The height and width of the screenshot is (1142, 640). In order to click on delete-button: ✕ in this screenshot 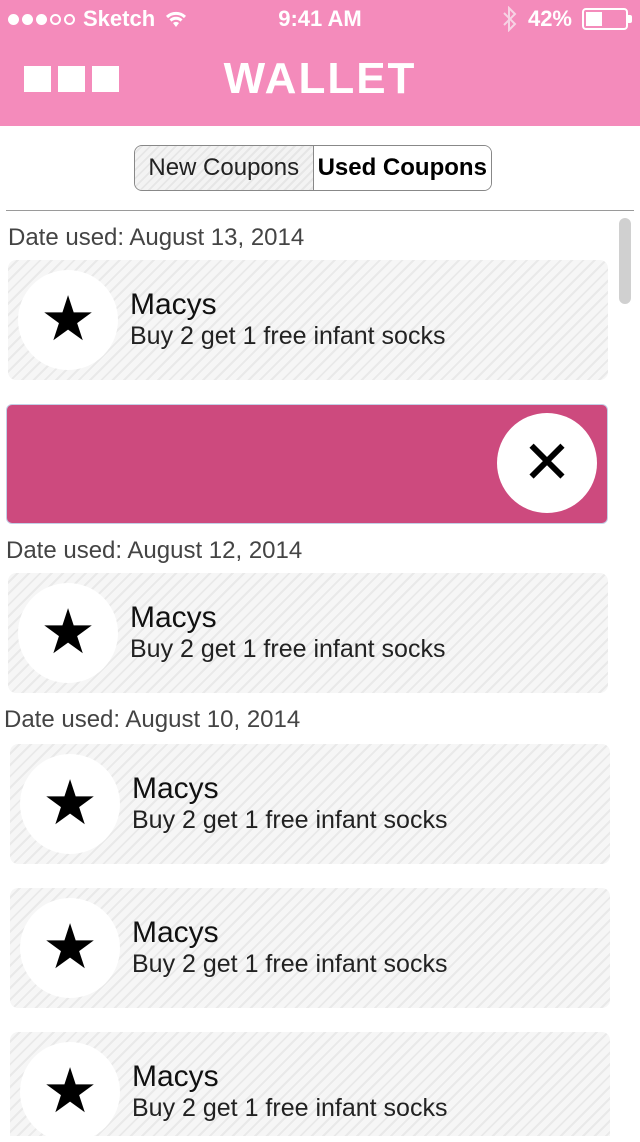, I will do `click(547, 463)`.